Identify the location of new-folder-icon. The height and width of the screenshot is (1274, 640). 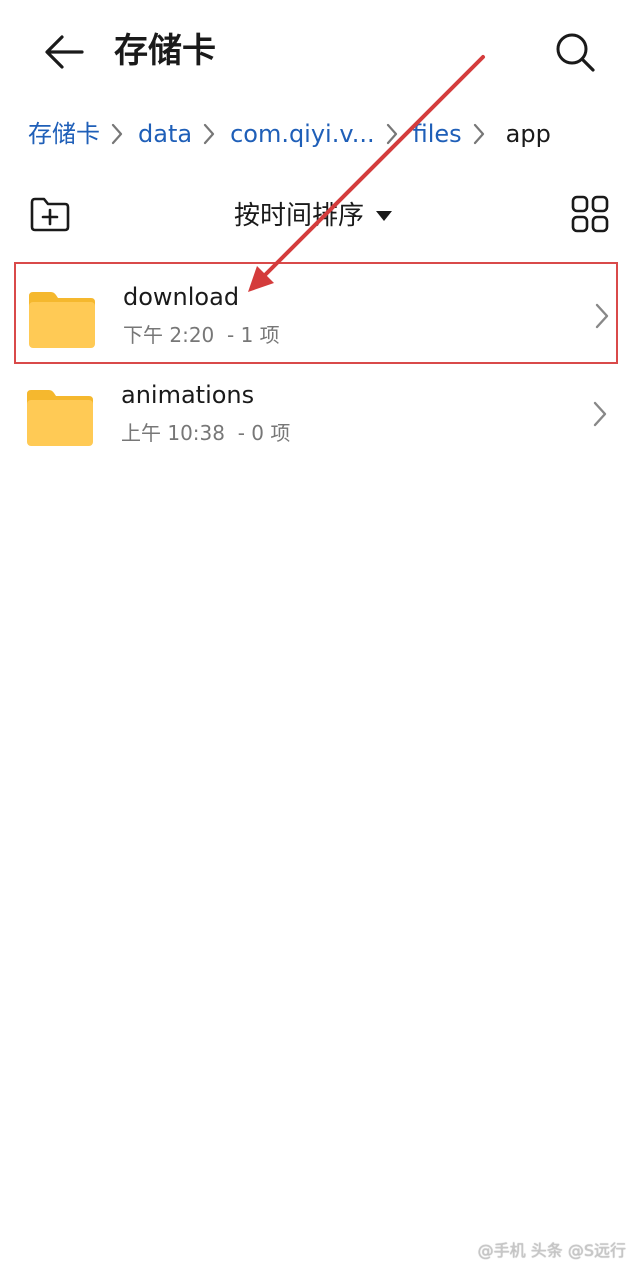
(50, 215).